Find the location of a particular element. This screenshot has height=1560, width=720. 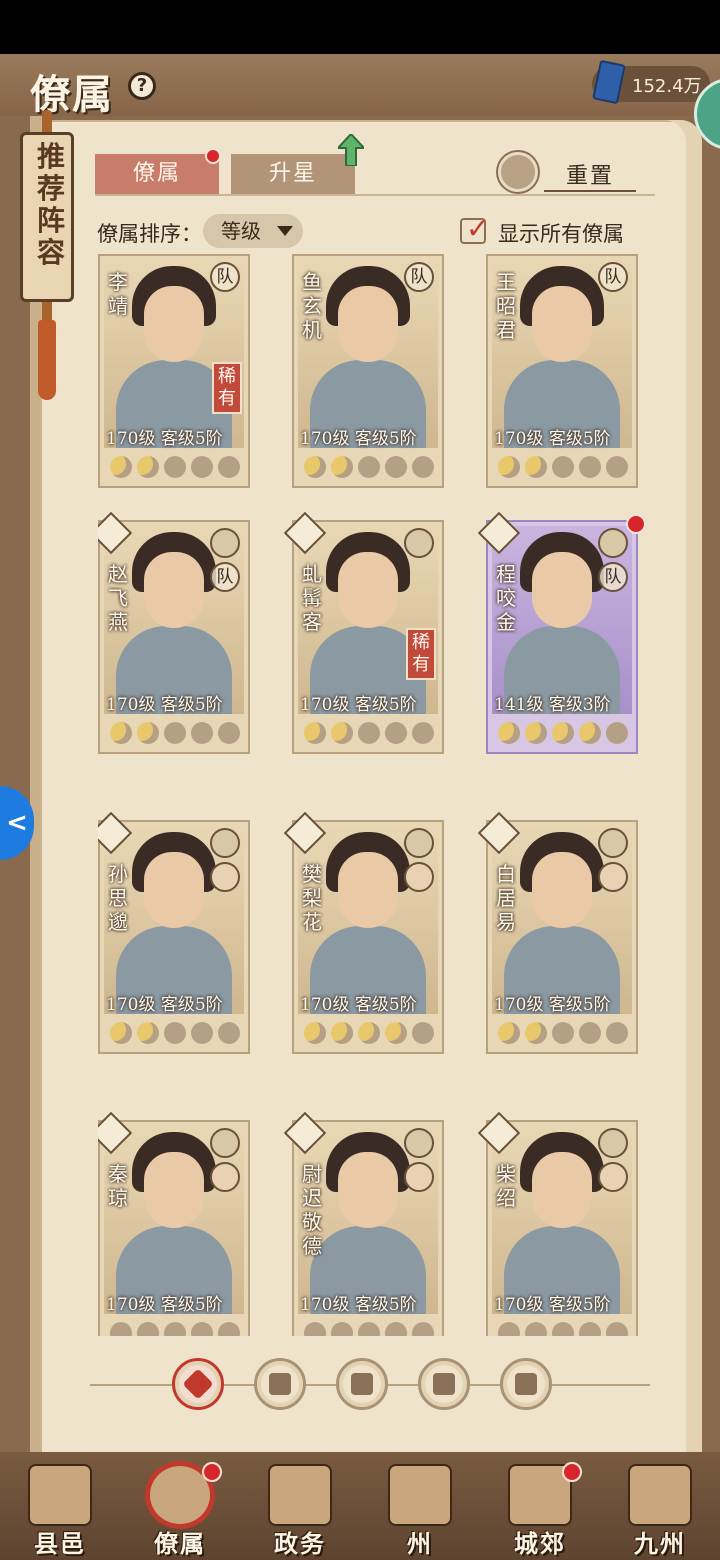

rare-tag: 稀有 is located at coordinates (227, 388).